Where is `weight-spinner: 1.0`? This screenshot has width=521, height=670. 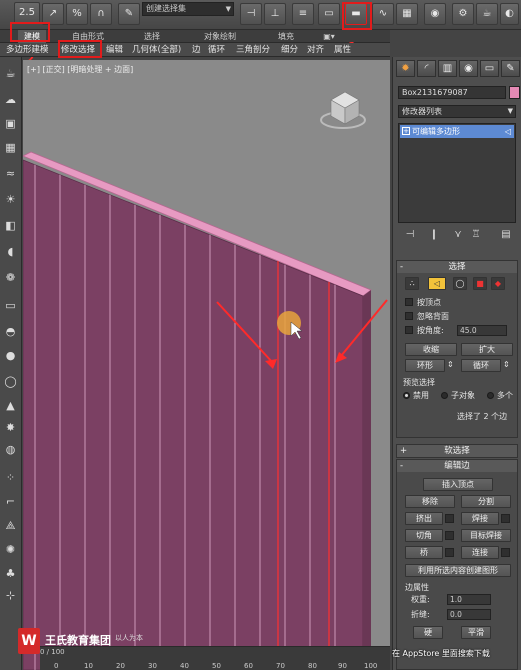 weight-spinner: 1.0 is located at coordinates (469, 599).